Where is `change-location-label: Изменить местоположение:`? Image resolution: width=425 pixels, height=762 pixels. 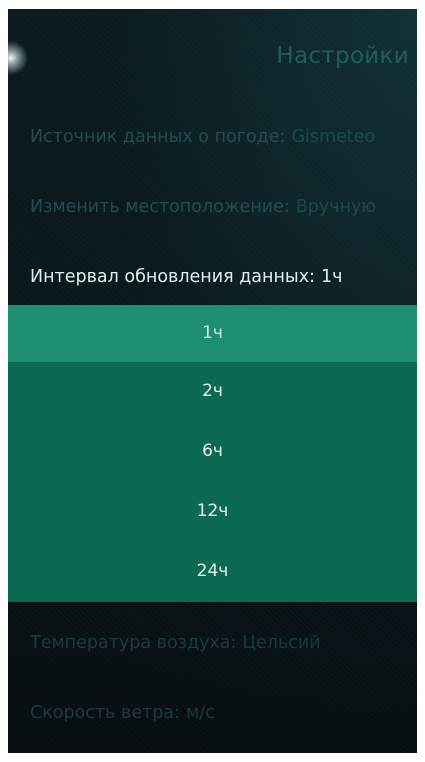 change-location-label: Изменить местоположение: is located at coordinates (160, 207).